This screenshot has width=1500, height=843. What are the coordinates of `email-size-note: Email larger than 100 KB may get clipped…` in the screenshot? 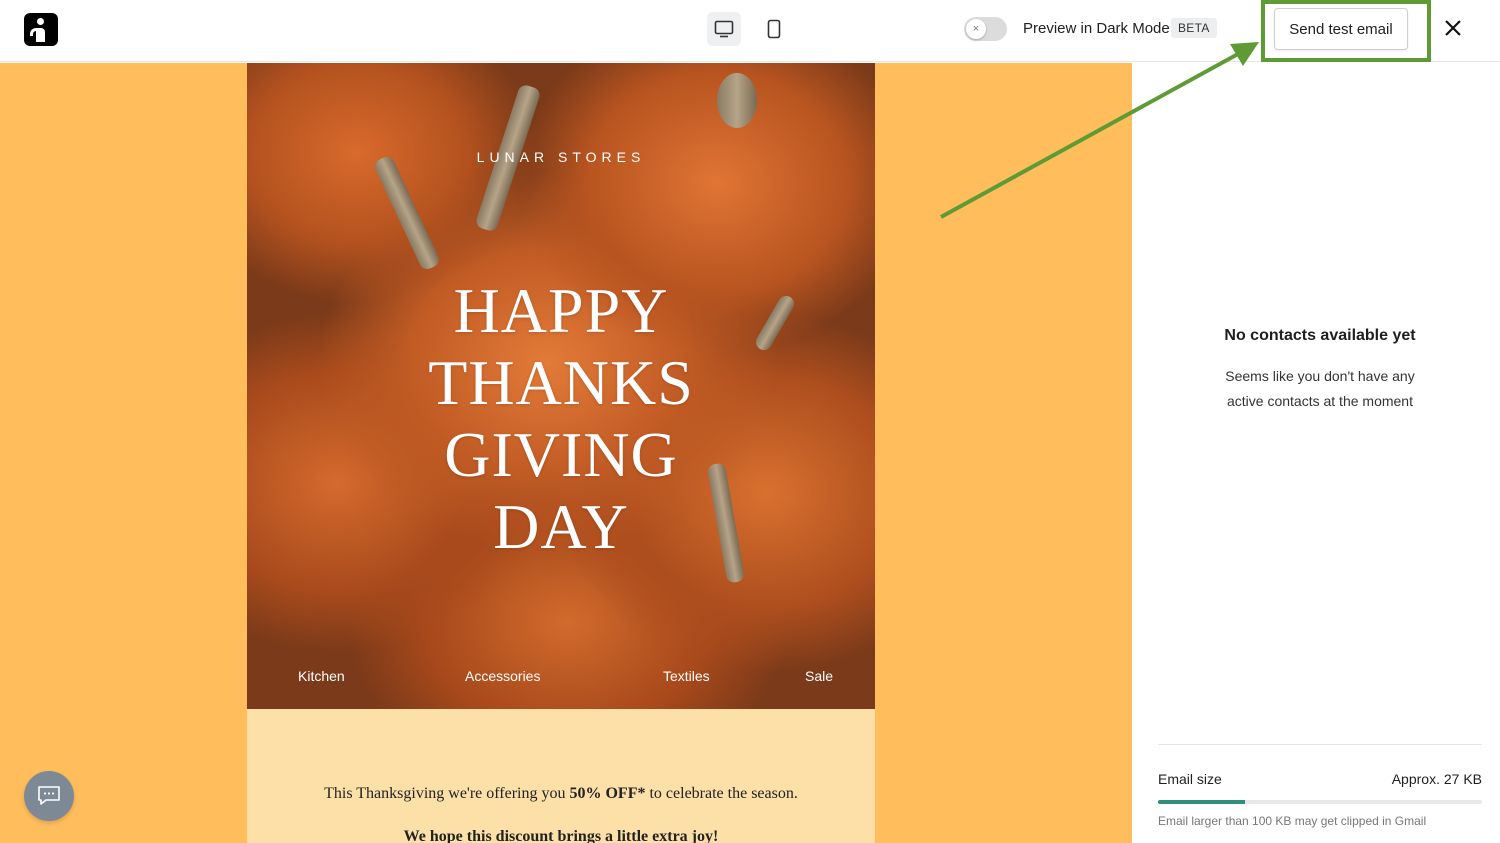 It's located at (1292, 821).